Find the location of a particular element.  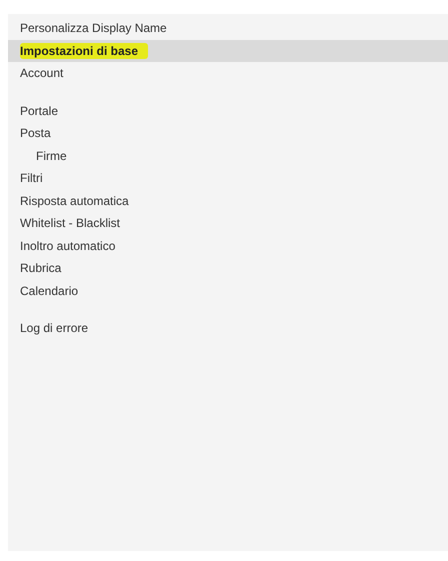

sidebar-item: Inoltro automatico is located at coordinates (228, 245).